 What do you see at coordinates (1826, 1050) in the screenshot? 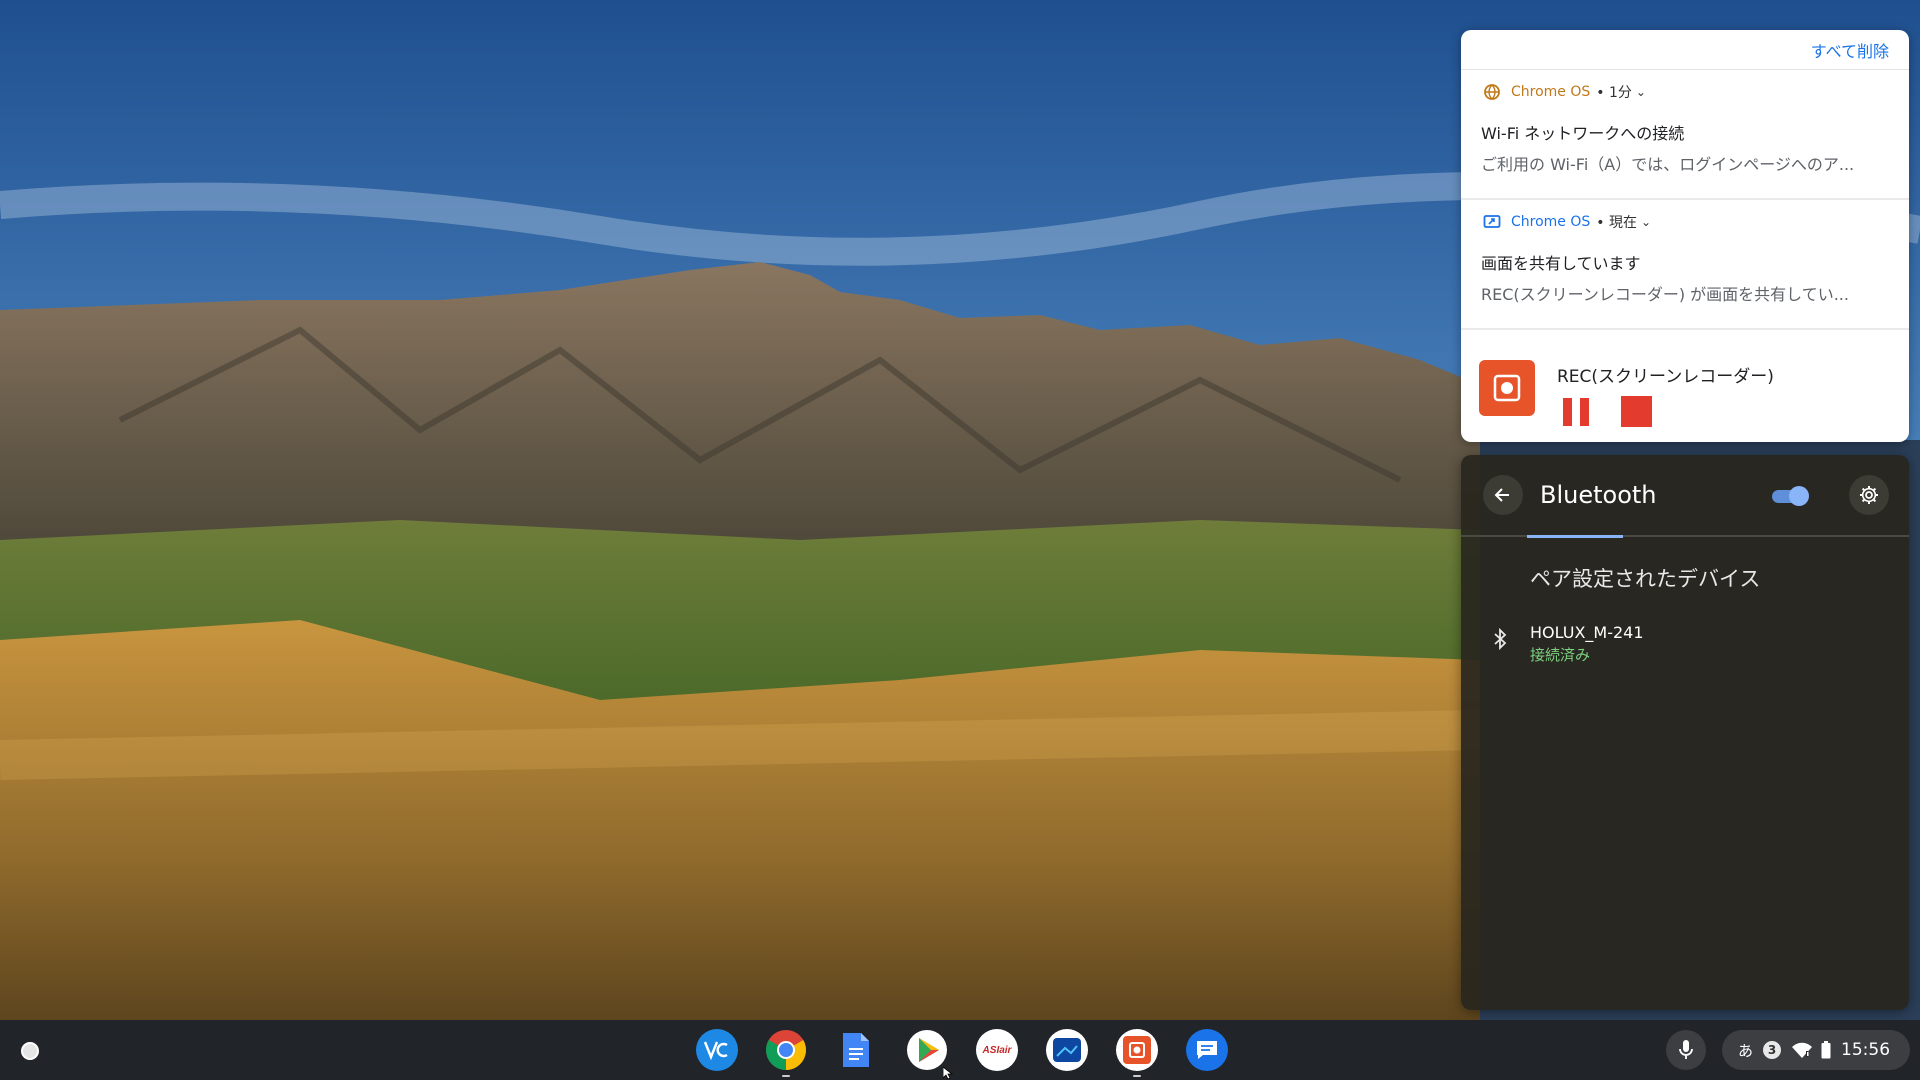
I see `battery-icon` at bounding box center [1826, 1050].